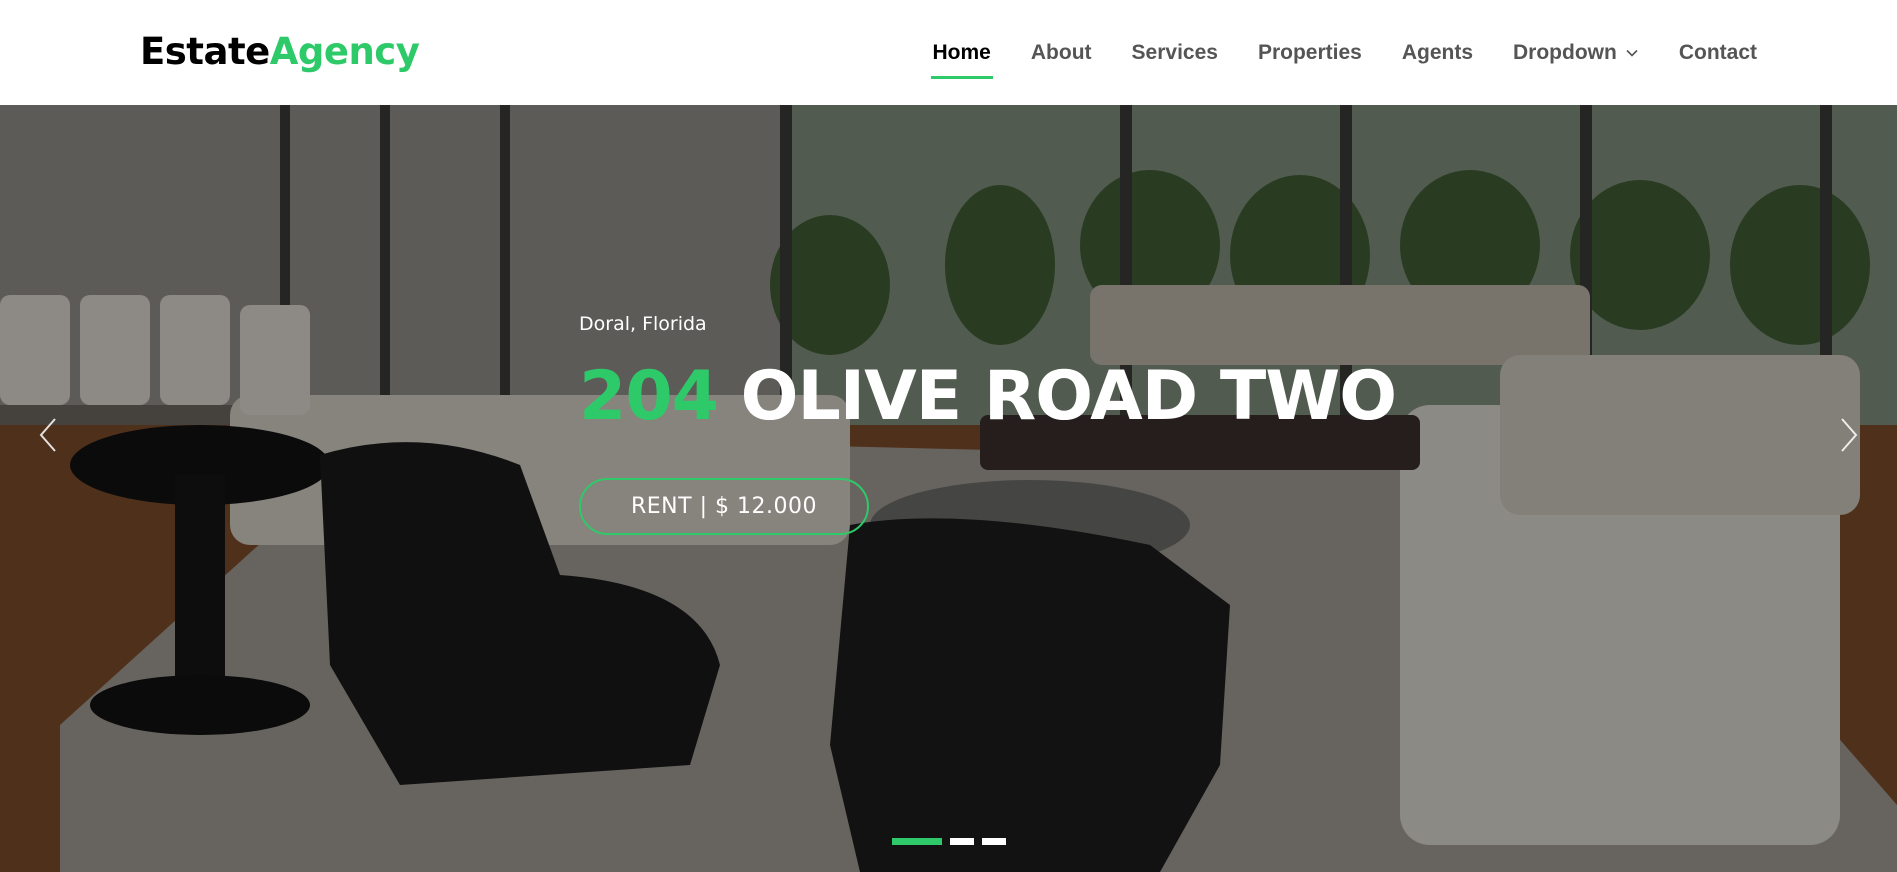 This screenshot has height=872, width=1897. What do you see at coordinates (1437, 53) in the screenshot?
I see `nav-link-agents: Agents` at bounding box center [1437, 53].